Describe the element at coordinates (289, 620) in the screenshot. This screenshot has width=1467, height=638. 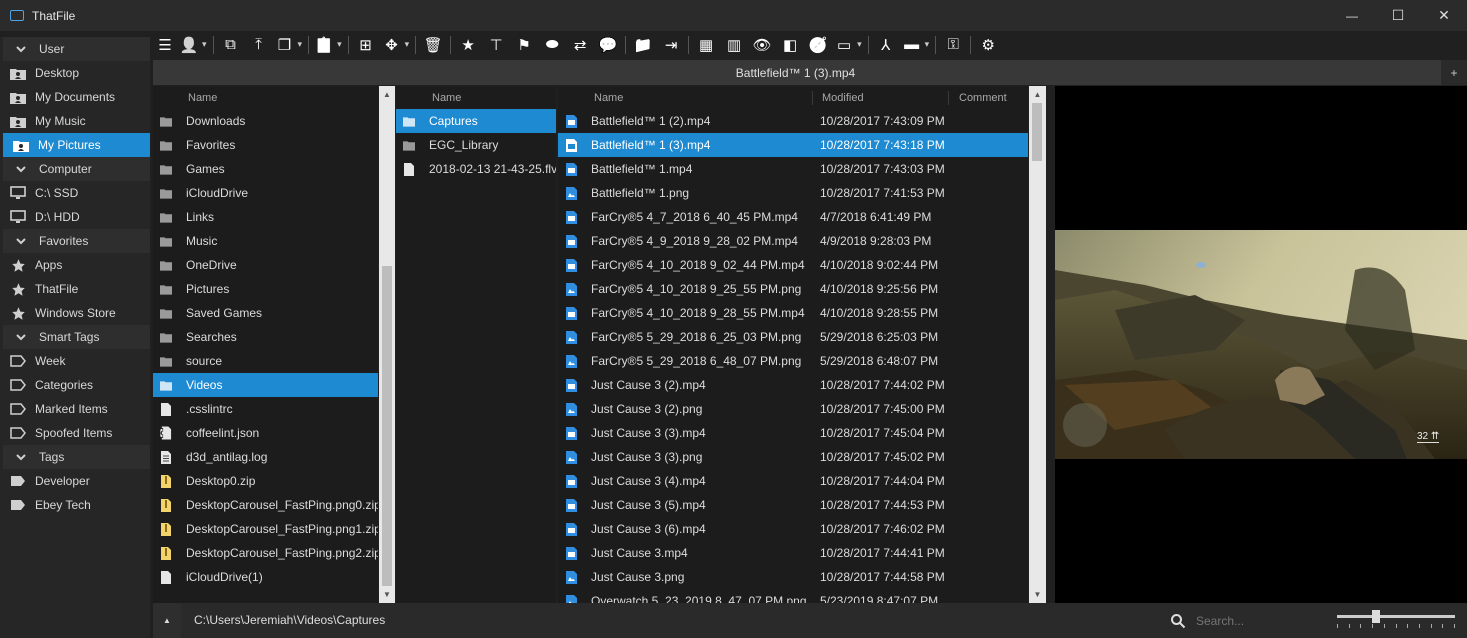
I see `path-display: C:\Users\Jeremiah\Videos\Captures` at that location.